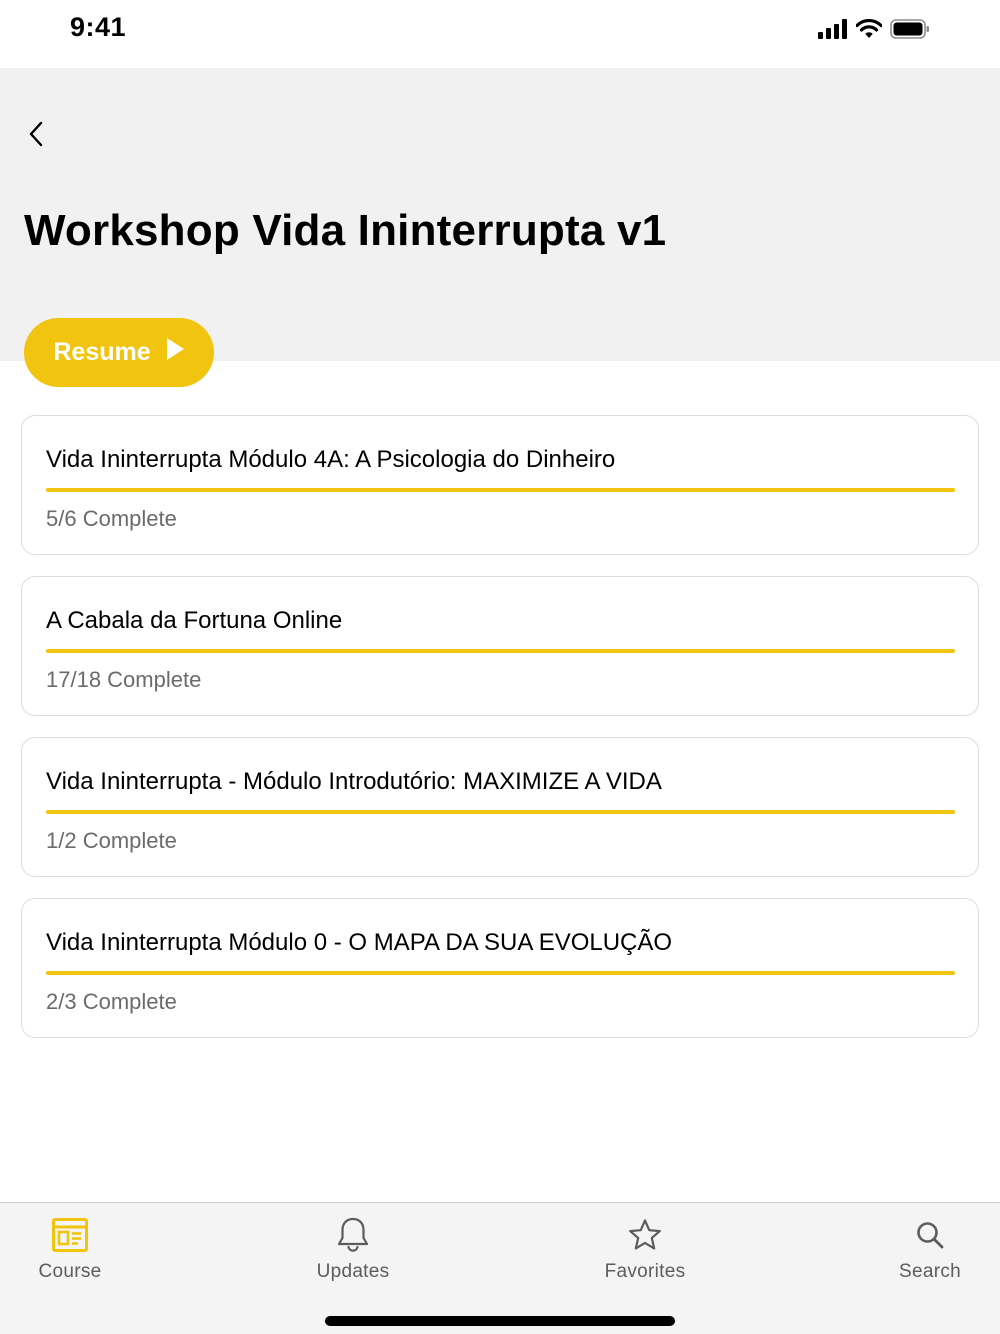 The height and width of the screenshot is (1334, 1000). What do you see at coordinates (353, 1271) in the screenshot?
I see `tab-label: Updates` at bounding box center [353, 1271].